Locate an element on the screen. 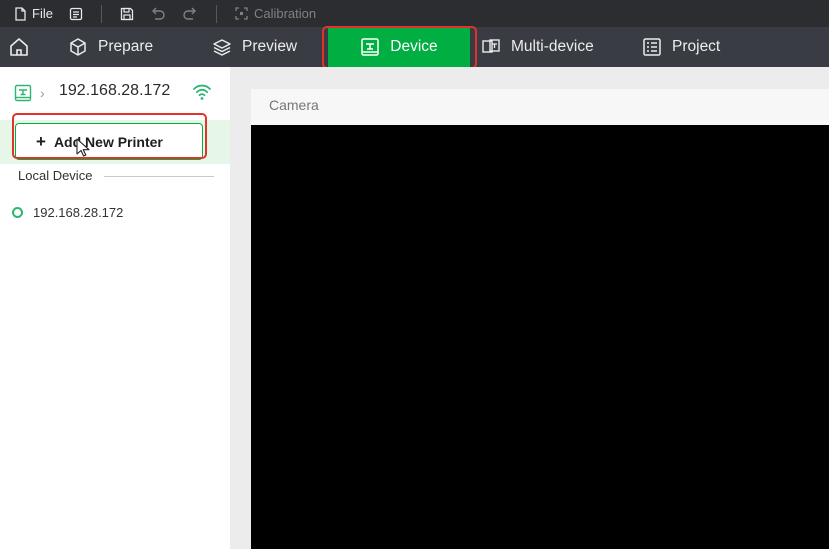  tab-prepare-label: Prepare is located at coordinates (126, 46).